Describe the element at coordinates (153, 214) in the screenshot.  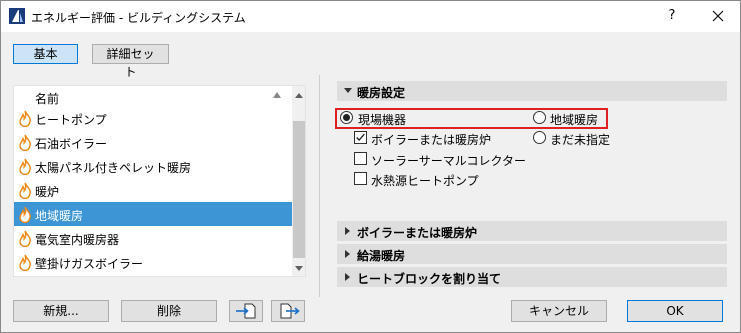
I see `list-item: 地域暖房` at that location.